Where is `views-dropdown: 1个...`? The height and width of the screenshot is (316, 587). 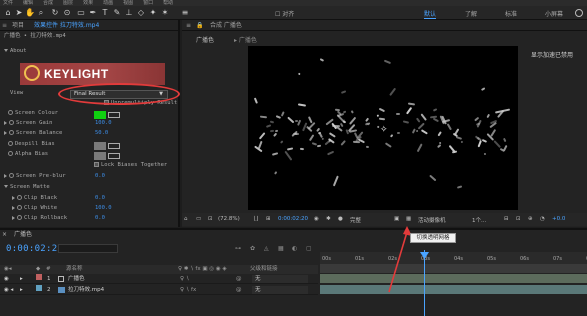
views-dropdown: 1个... is located at coordinates (479, 220).